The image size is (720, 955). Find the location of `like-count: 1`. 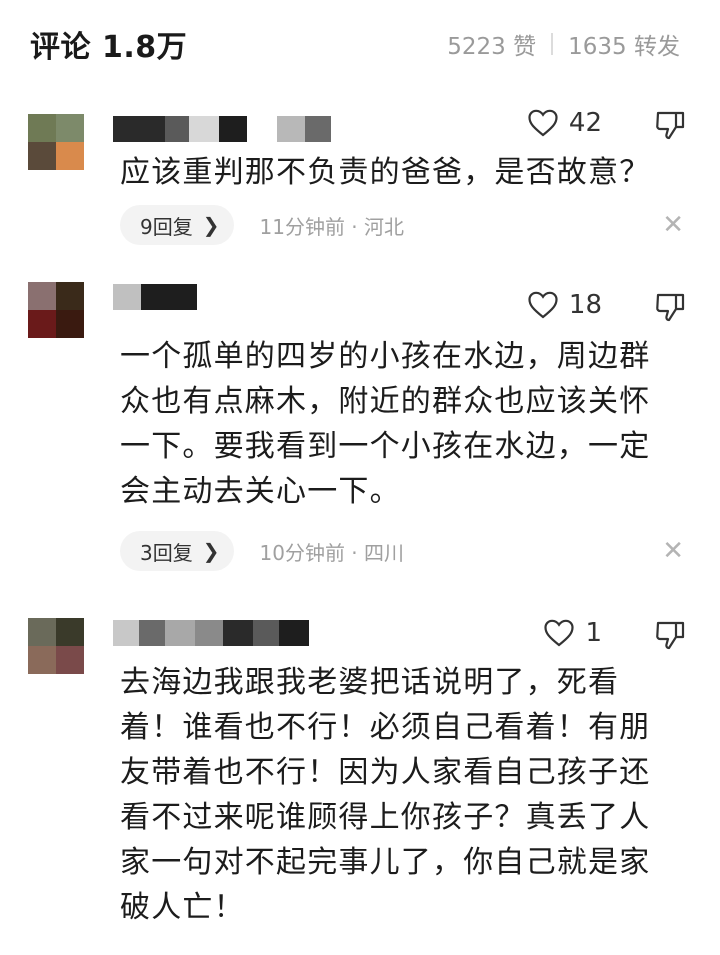

like-count: 1 is located at coordinates (593, 633).